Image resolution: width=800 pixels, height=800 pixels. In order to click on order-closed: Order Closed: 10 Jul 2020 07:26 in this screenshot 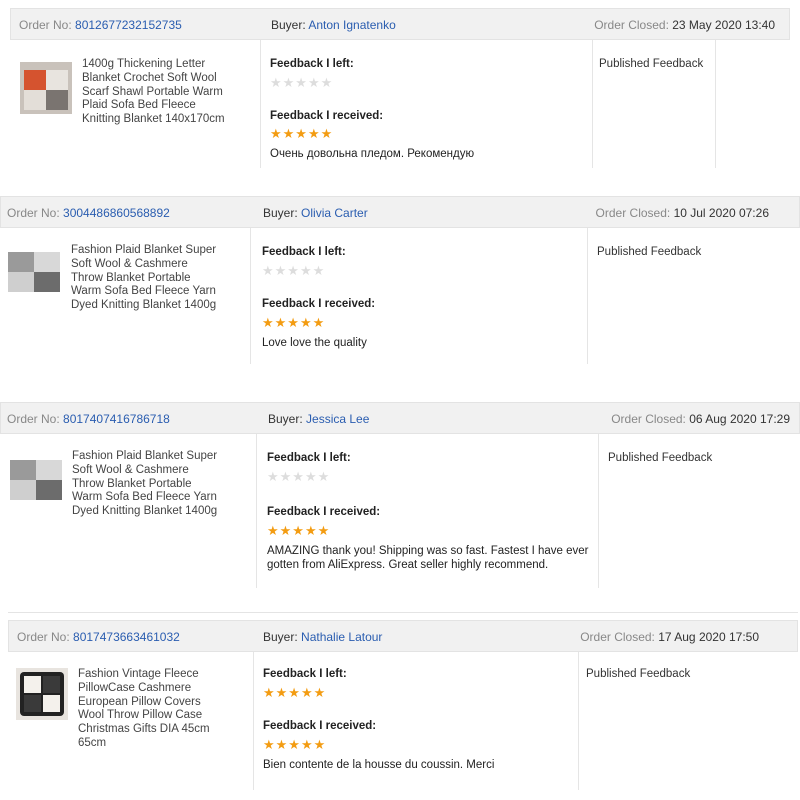, I will do `click(682, 213)`.